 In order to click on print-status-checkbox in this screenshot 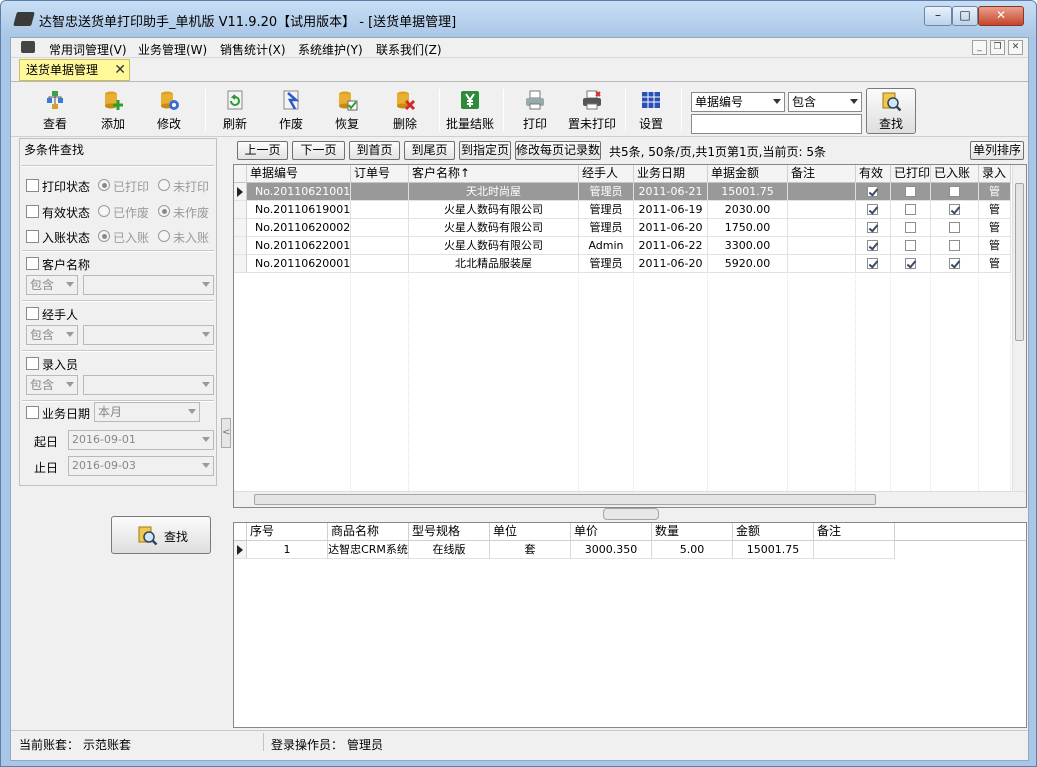, I will do `click(32, 185)`.